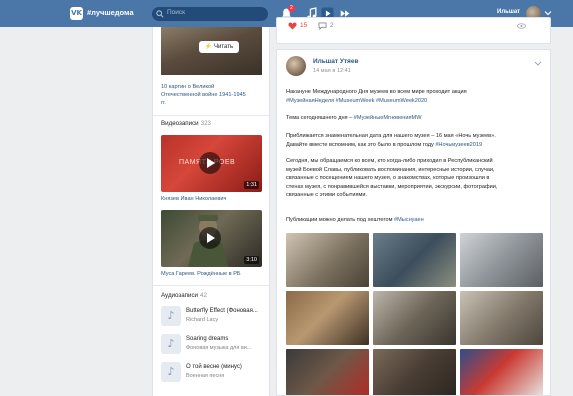  Describe the element at coordinates (296, 66) in the screenshot. I see `author-avatar` at that location.